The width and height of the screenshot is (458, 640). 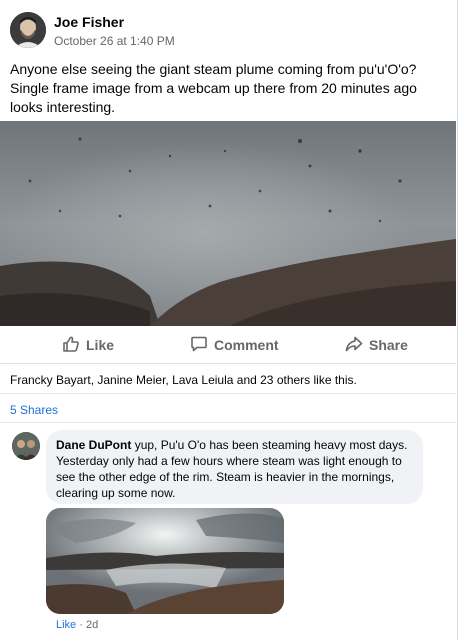 I want to click on share-button: Share, so click(x=376, y=345).